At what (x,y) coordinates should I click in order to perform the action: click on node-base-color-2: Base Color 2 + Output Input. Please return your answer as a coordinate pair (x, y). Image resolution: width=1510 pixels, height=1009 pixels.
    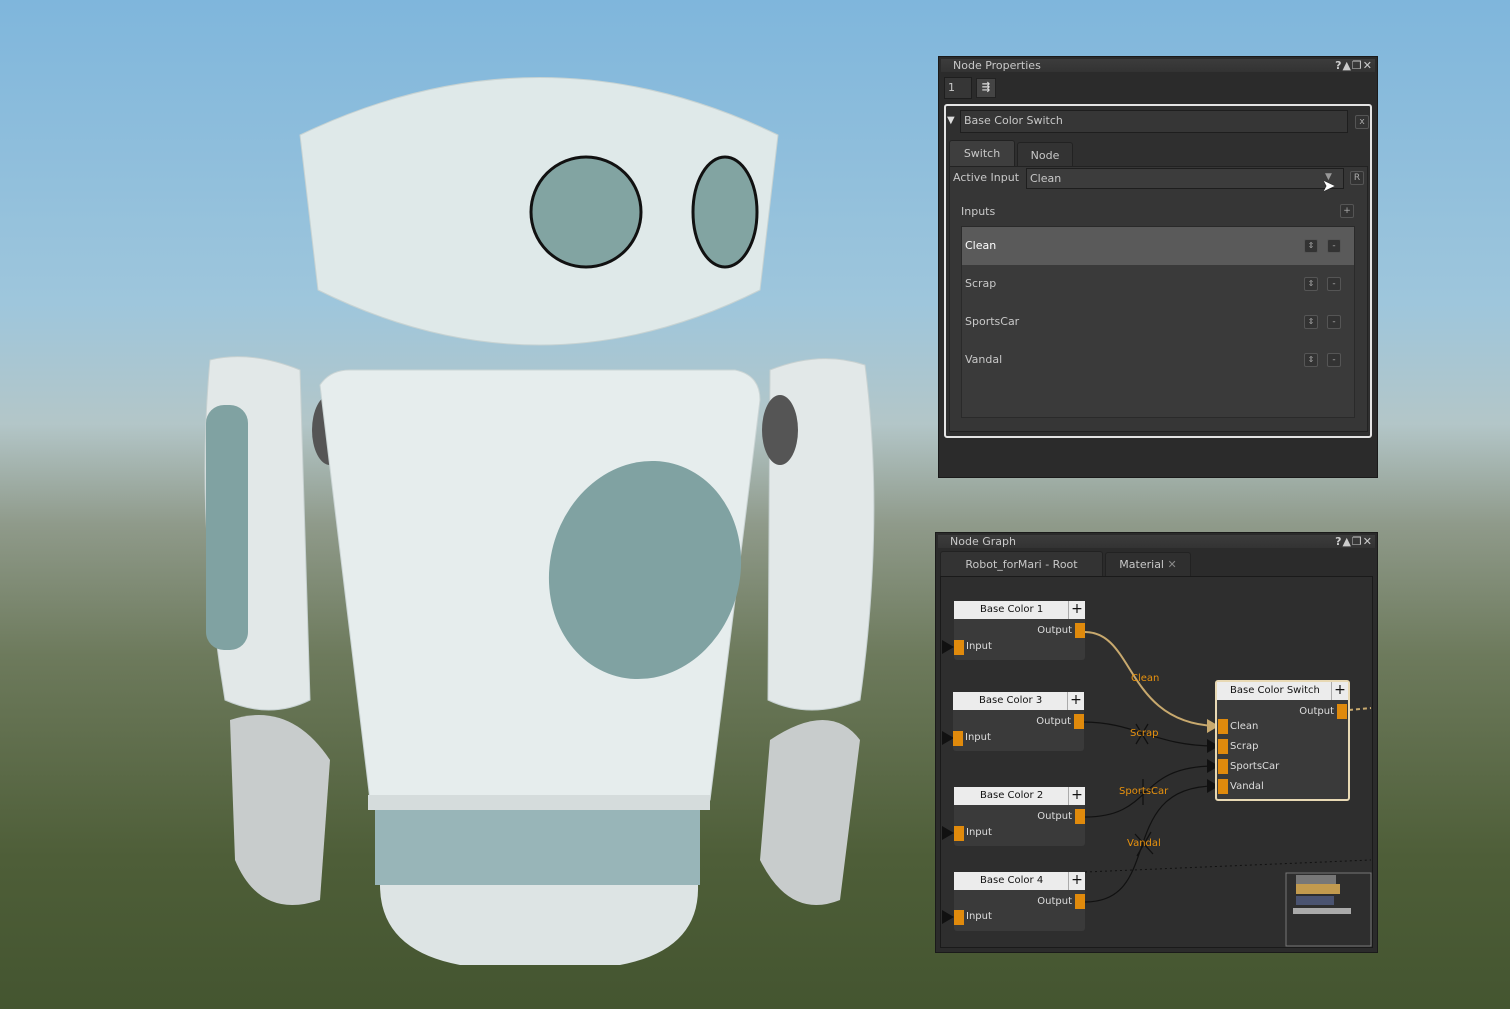
    Looking at the image, I should click on (1019, 816).